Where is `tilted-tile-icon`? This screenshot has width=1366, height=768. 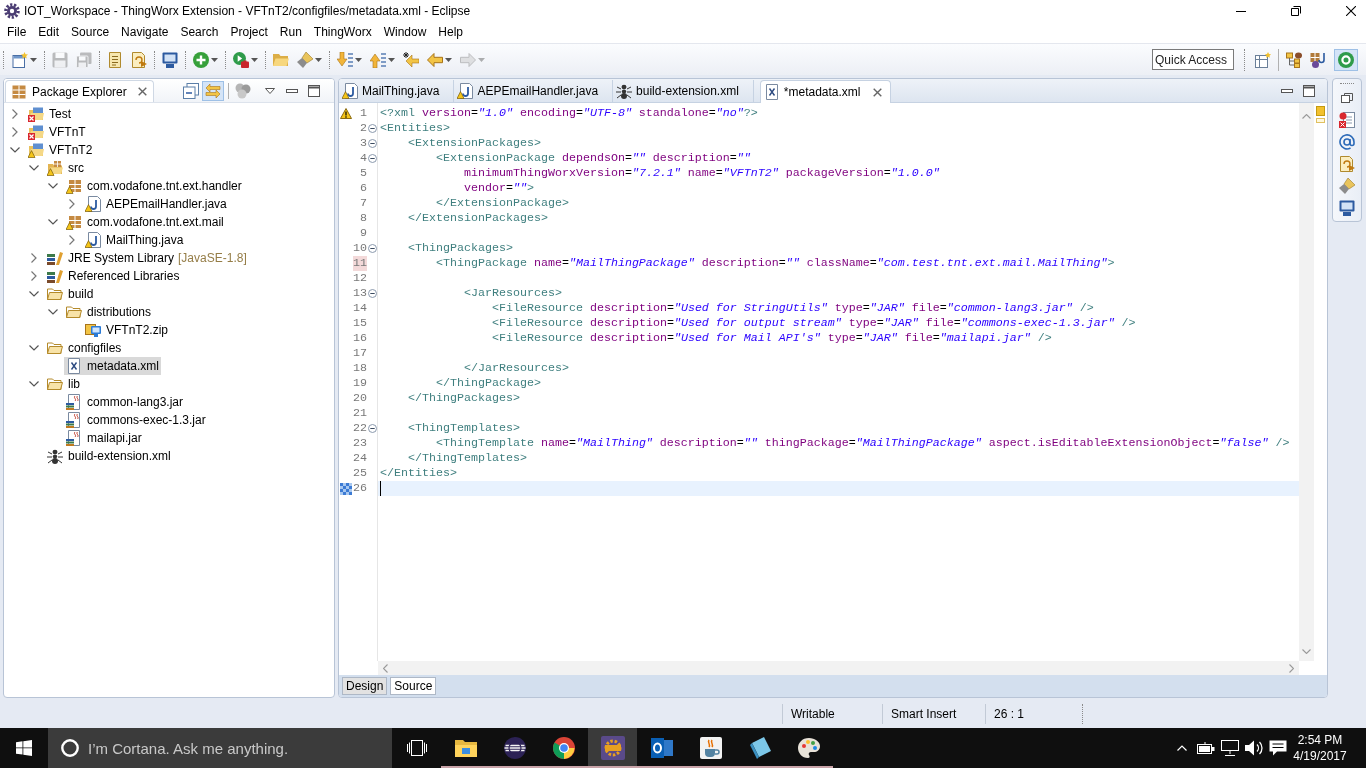
tilted-tile-icon is located at coordinates (759, 748).